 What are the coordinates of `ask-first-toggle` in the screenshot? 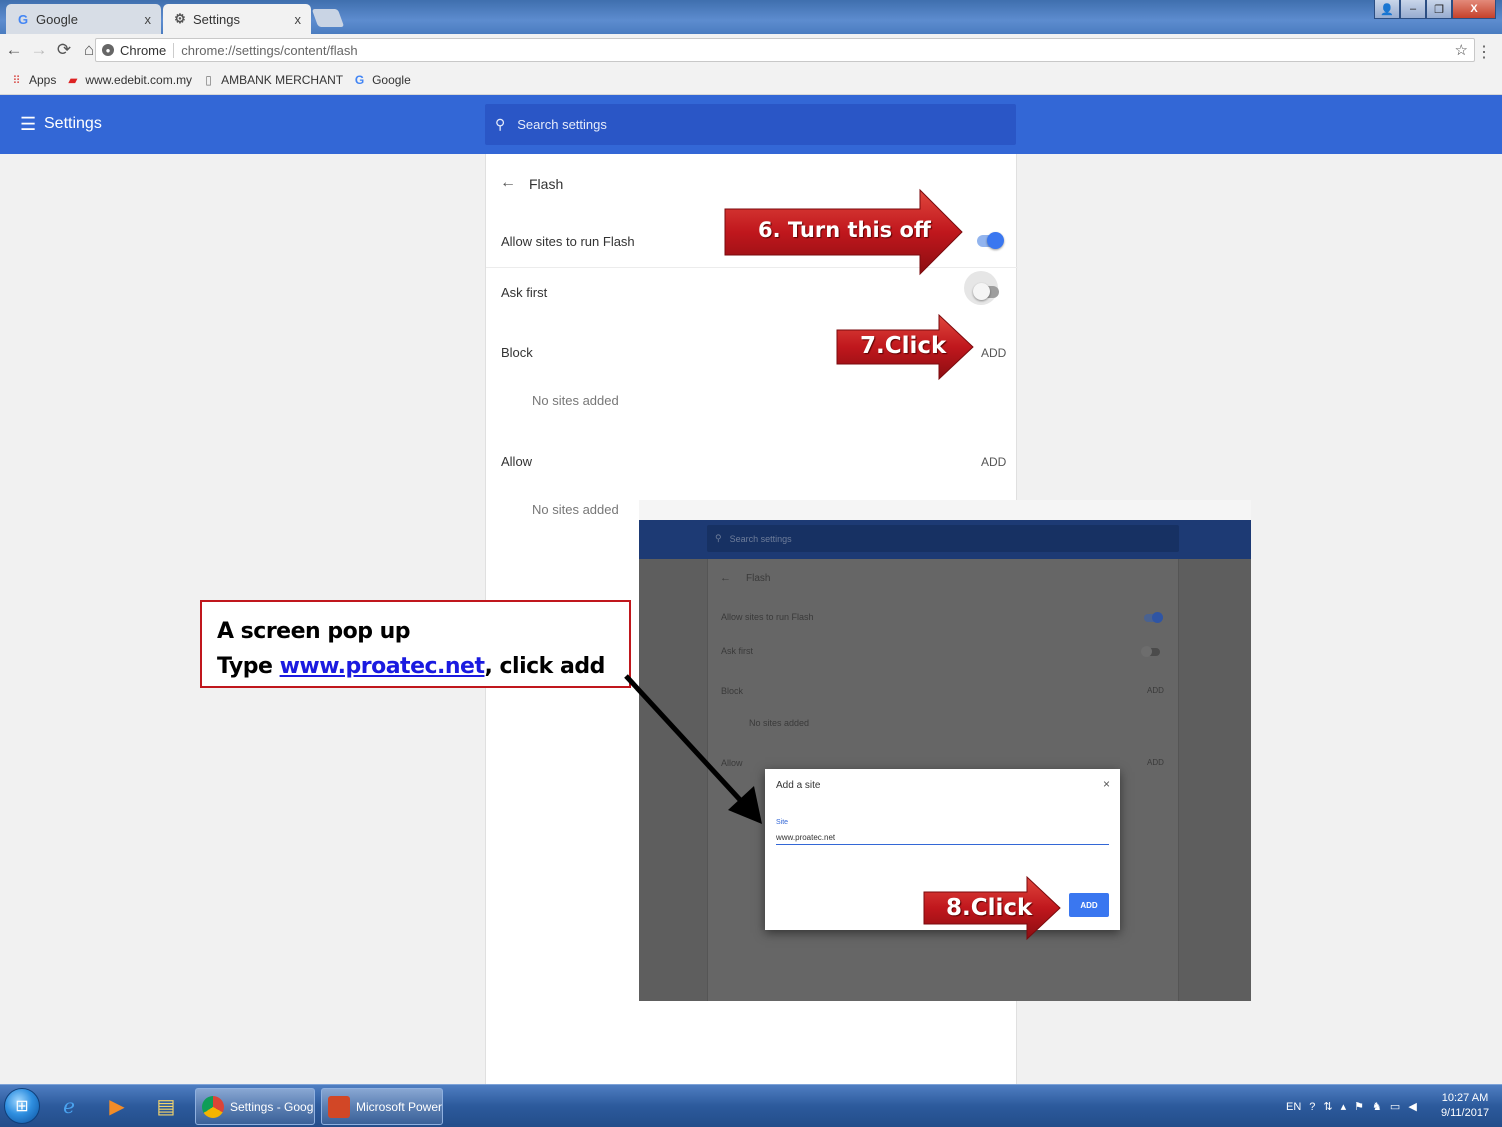 It's located at (986, 291).